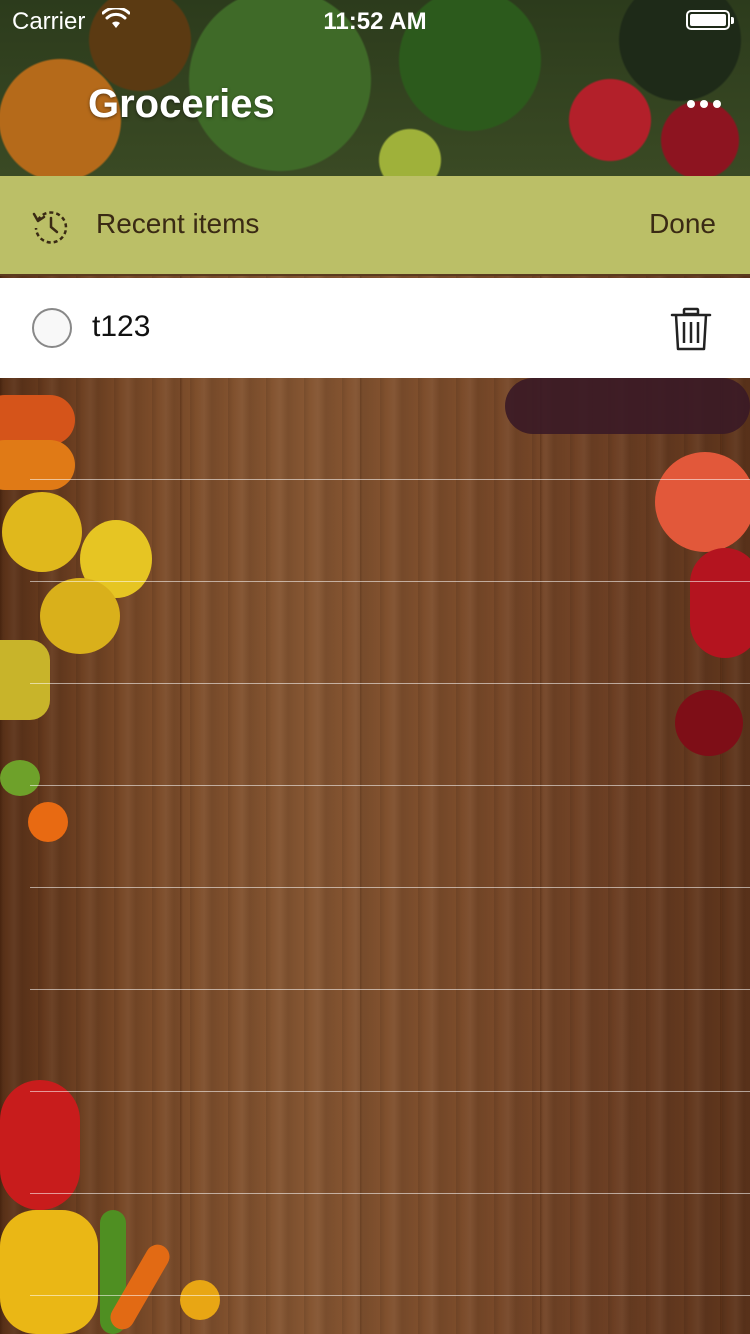  What do you see at coordinates (50, 227) in the screenshot?
I see `history-icon` at bounding box center [50, 227].